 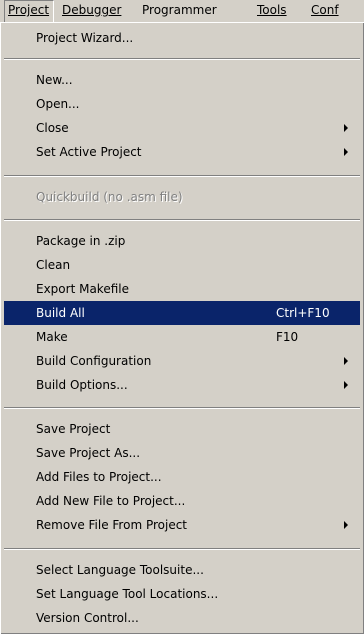 What do you see at coordinates (89, 152) in the screenshot?
I see `menu-item-label: Set Active Project` at bounding box center [89, 152].